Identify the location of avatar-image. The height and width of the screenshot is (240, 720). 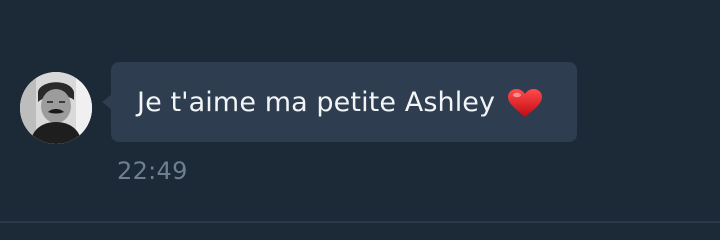
(56, 108).